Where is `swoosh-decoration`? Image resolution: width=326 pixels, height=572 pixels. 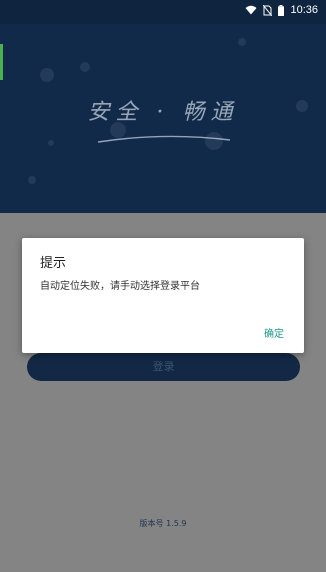
swoosh-decoration is located at coordinates (164, 139).